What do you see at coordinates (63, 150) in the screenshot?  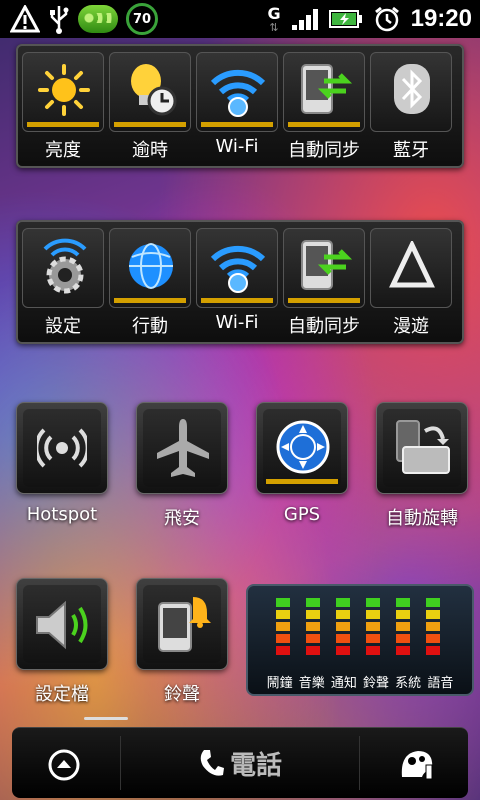 I see `tile-label-brightness: 亮度` at bounding box center [63, 150].